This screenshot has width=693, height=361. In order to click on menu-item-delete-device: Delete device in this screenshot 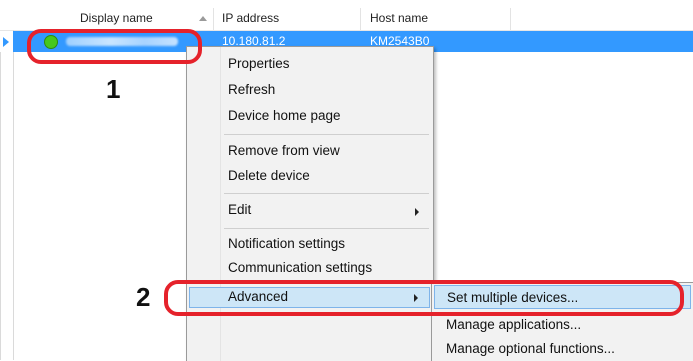, I will do `click(269, 175)`.